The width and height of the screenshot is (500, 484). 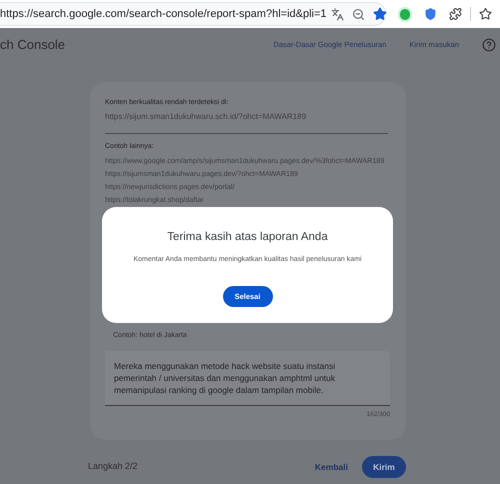 I want to click on step-text: Langkah 2/2, so click(x=113, y=467).